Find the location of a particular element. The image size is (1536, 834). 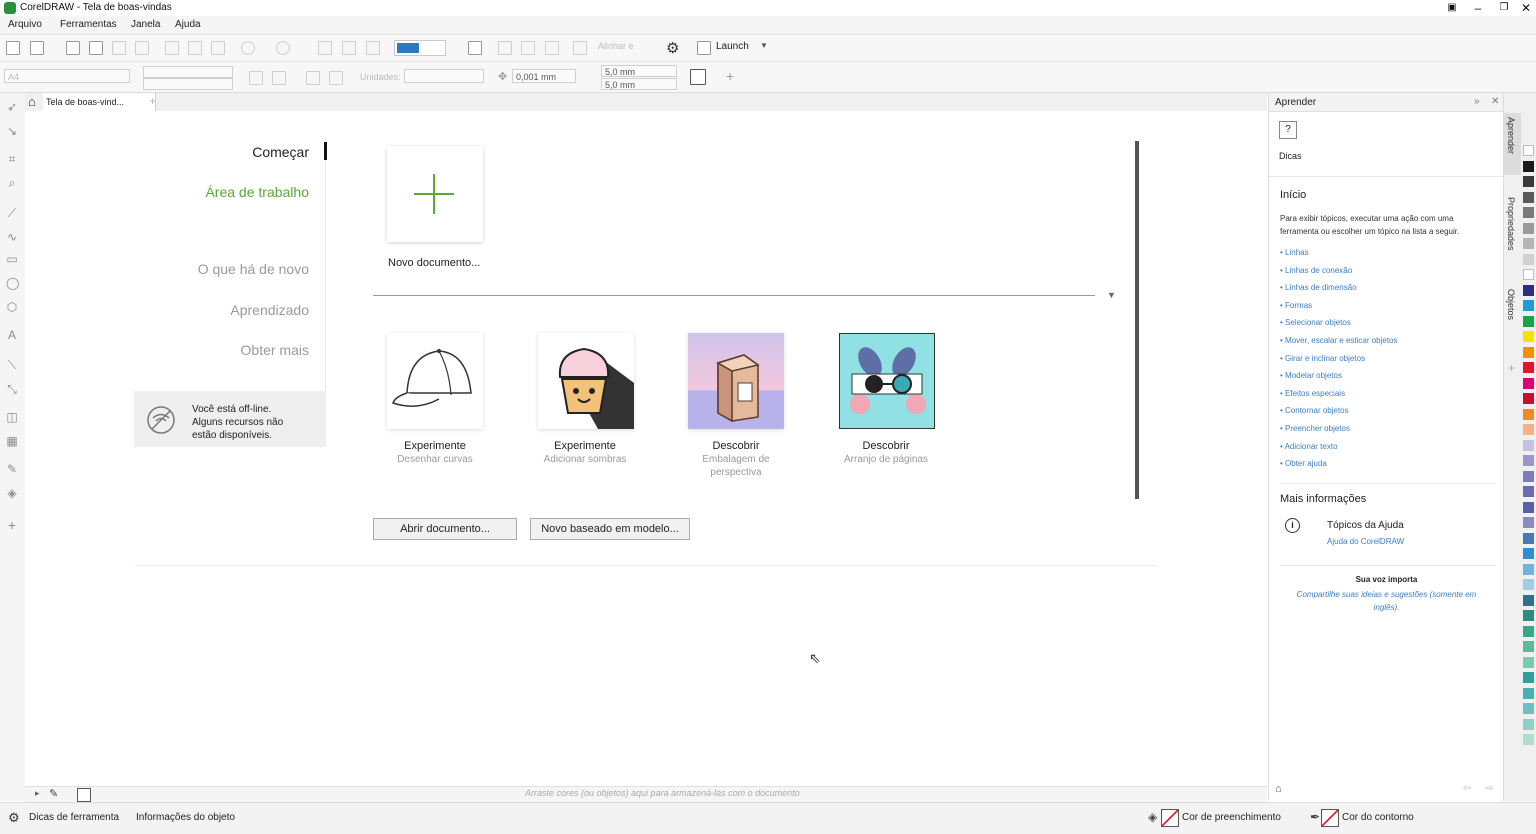

new-icon is located at coordinates (13, 48).